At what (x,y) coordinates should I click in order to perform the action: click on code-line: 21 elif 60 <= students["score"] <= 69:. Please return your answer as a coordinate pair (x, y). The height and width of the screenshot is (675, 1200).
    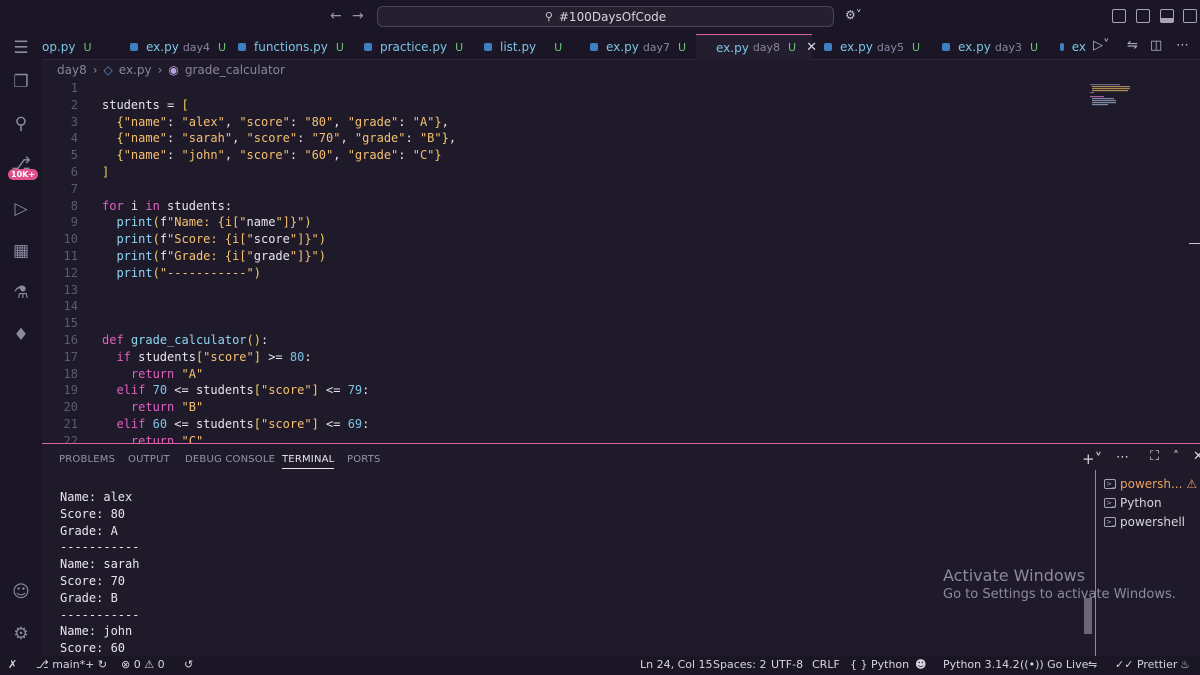
    Looking at the image, I should click on (562, 424).